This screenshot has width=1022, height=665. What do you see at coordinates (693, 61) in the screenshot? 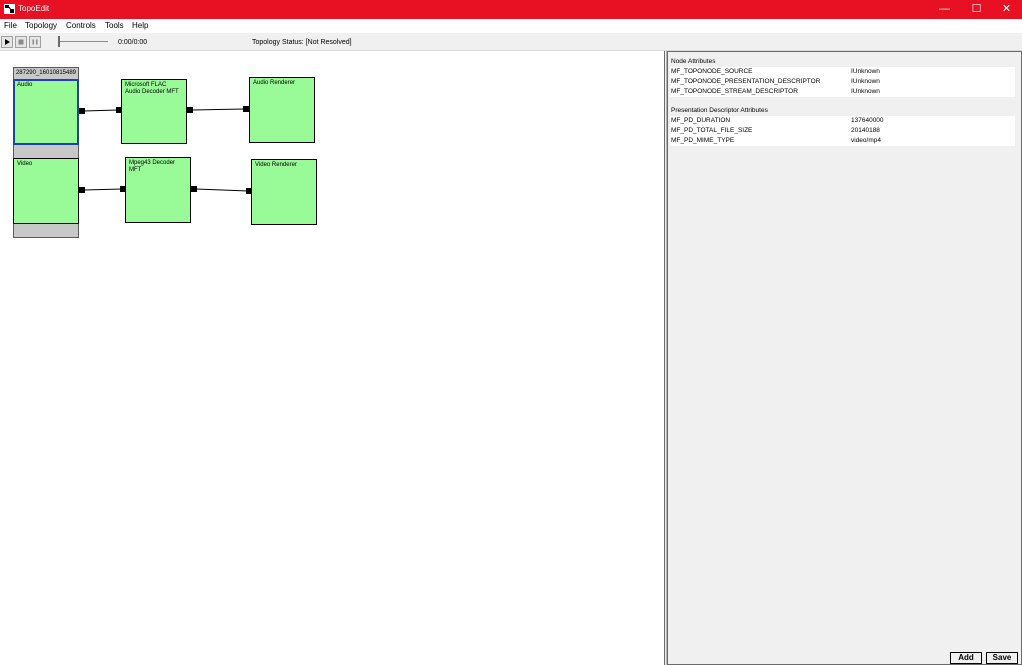
I see `node-attributes-title: Node Attributes` at bounding box center [693, 61].